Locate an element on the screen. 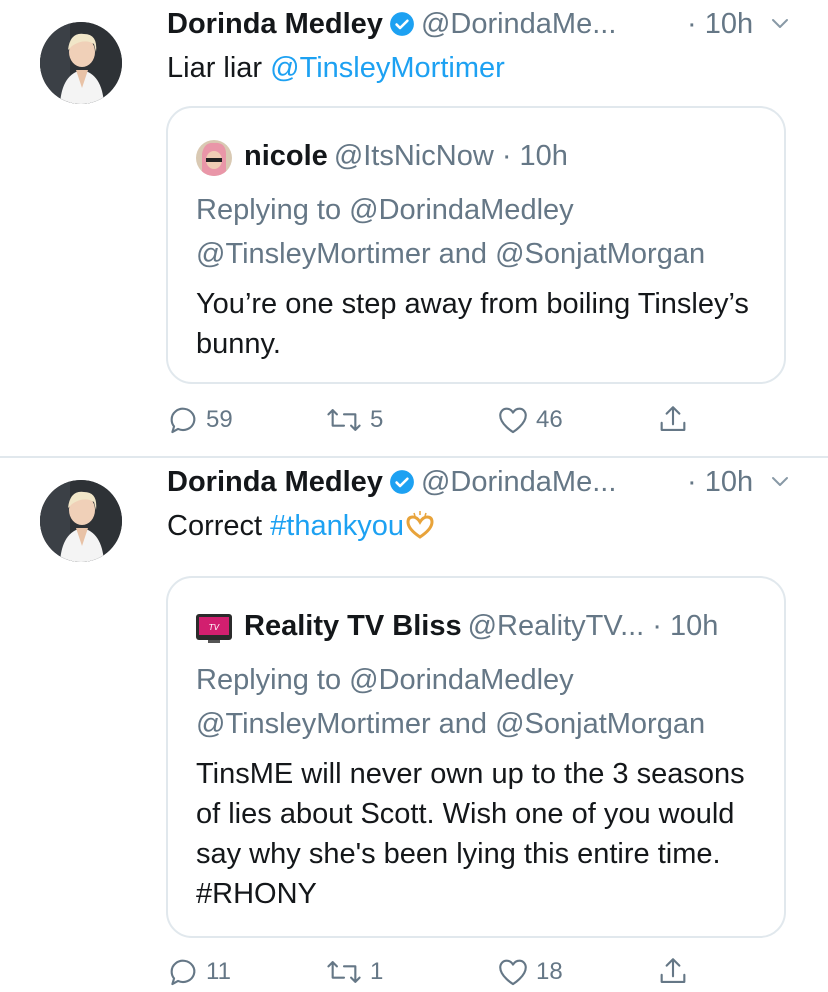 The image size is (828, 992). retweet-button: 1 is located at coordinates (353, 972).